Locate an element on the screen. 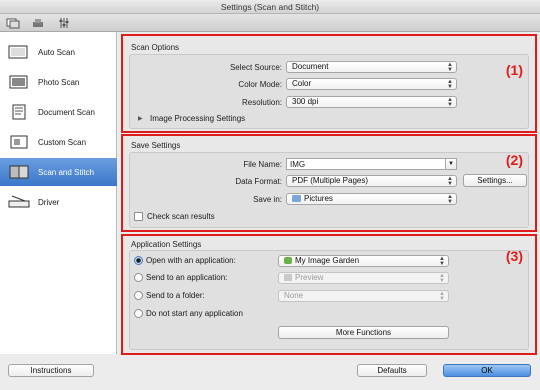  send-to-application-option: Send to an application: is located at coordinates (180, 277).